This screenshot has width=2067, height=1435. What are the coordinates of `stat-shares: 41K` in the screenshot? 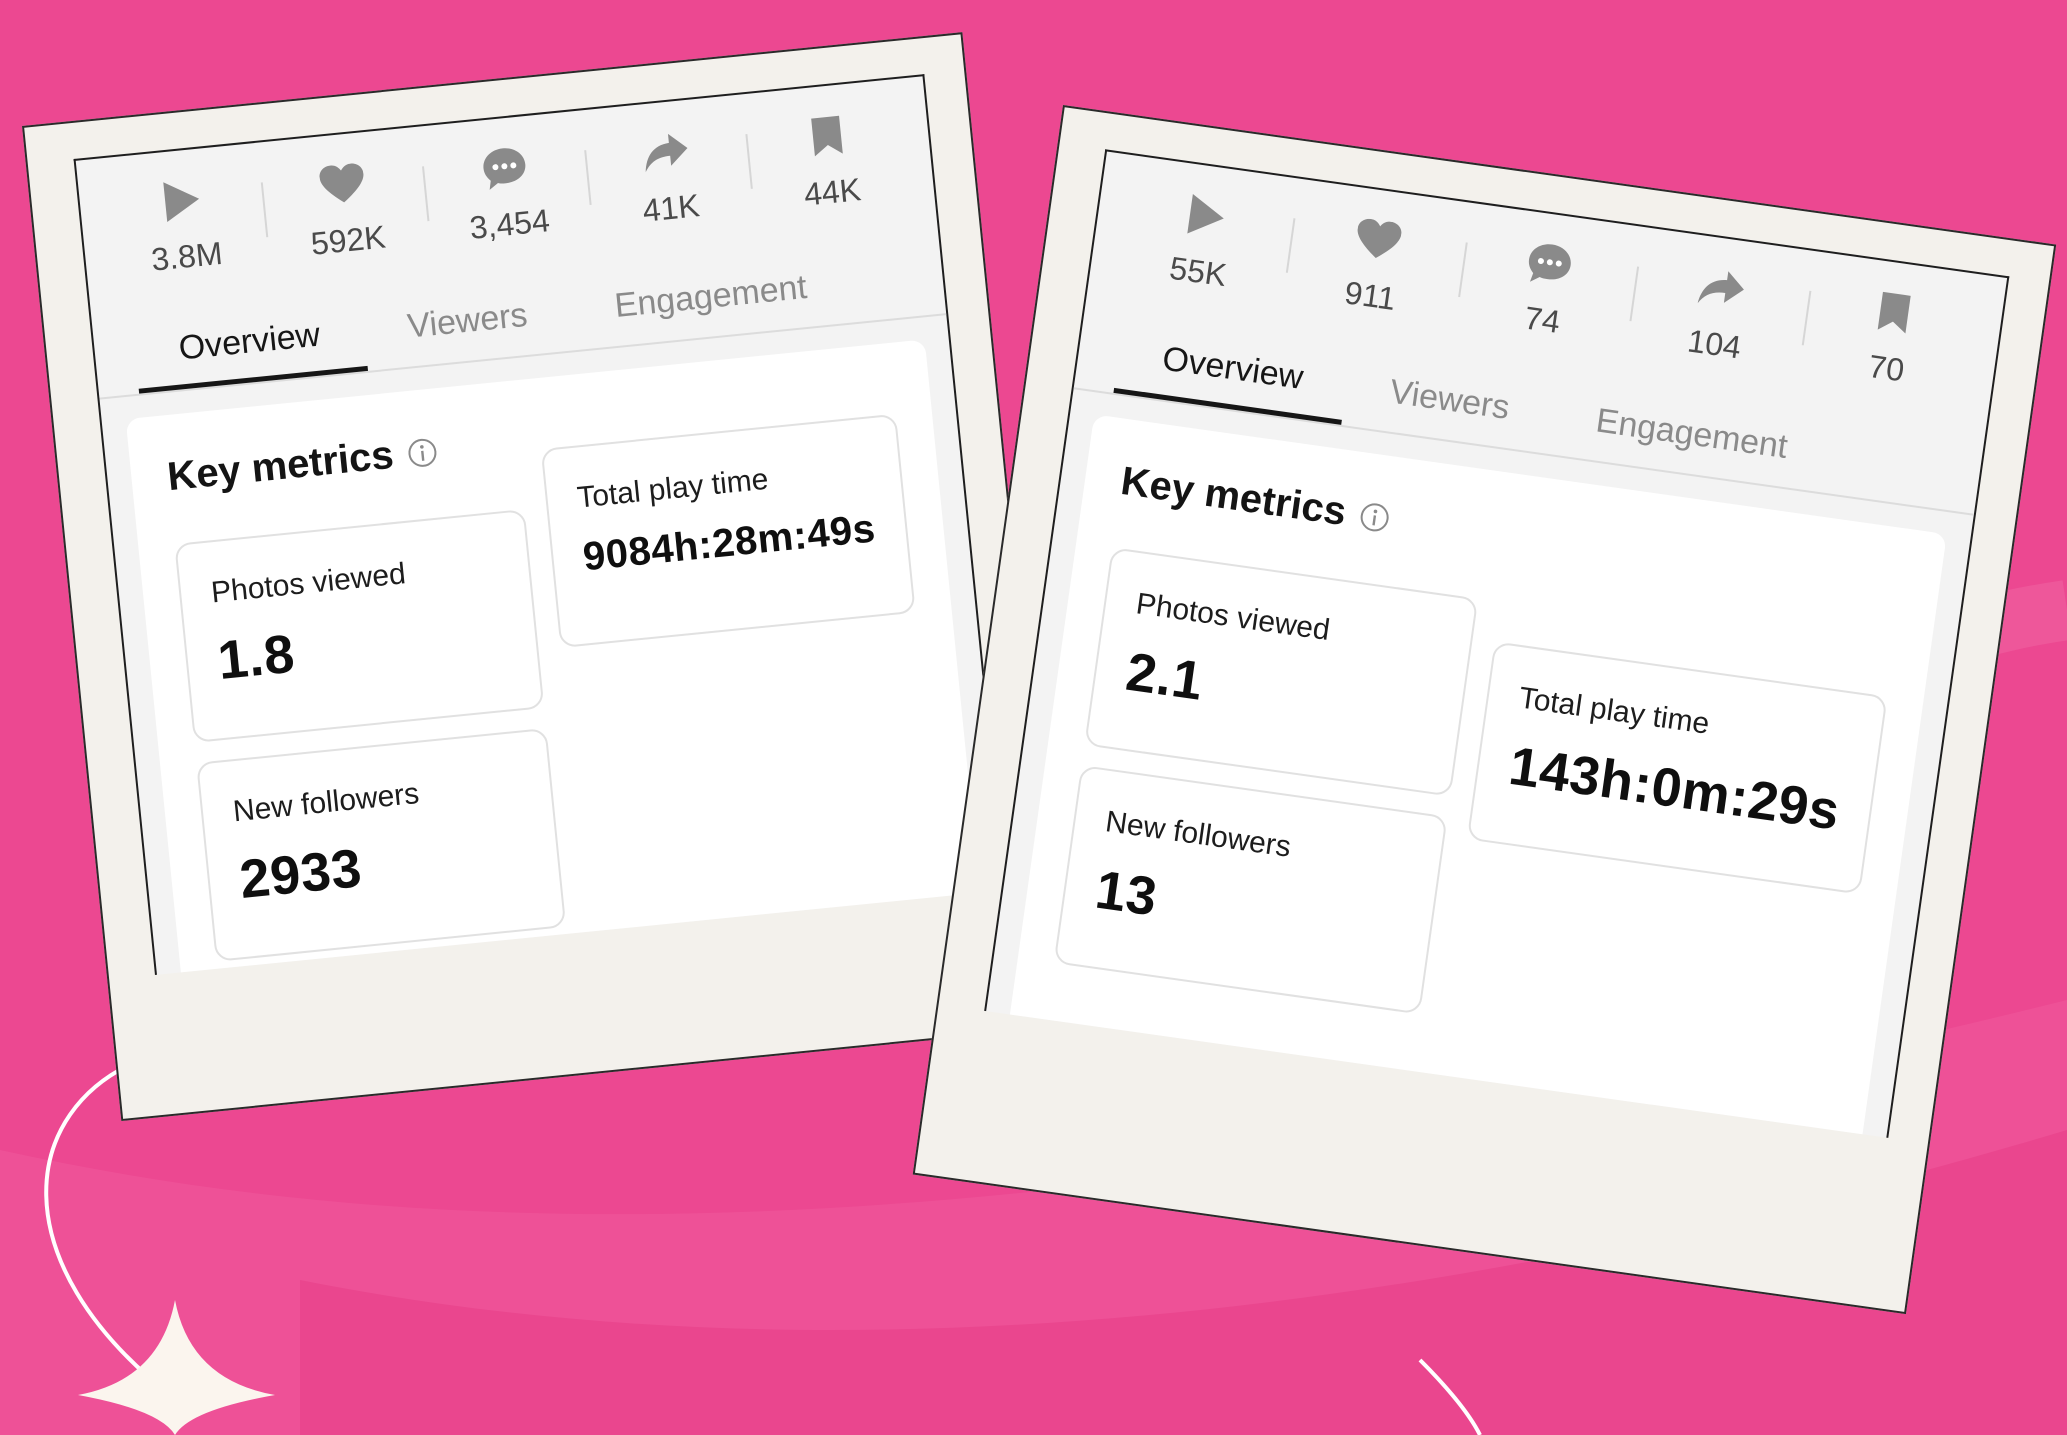 It's located at (668, 176).